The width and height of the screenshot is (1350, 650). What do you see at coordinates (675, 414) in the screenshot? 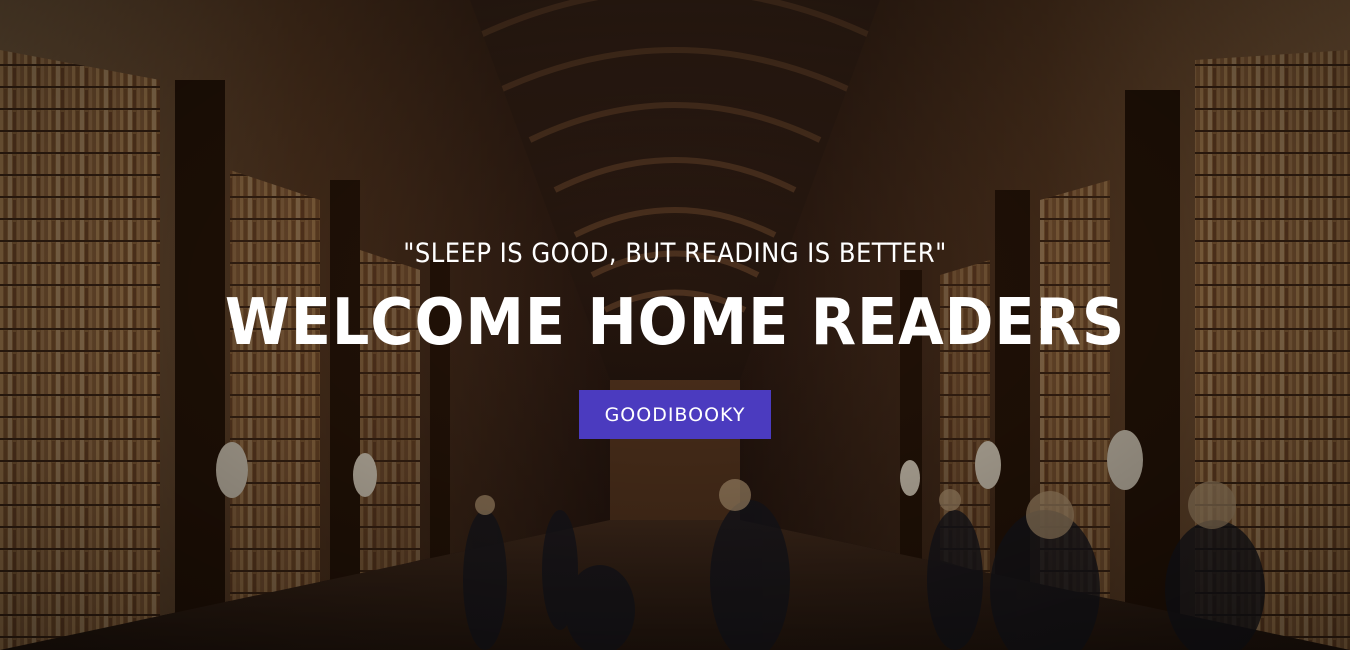
I see `goodibooky-button: GOODIBOOKY` at bounding box center [675, 414].